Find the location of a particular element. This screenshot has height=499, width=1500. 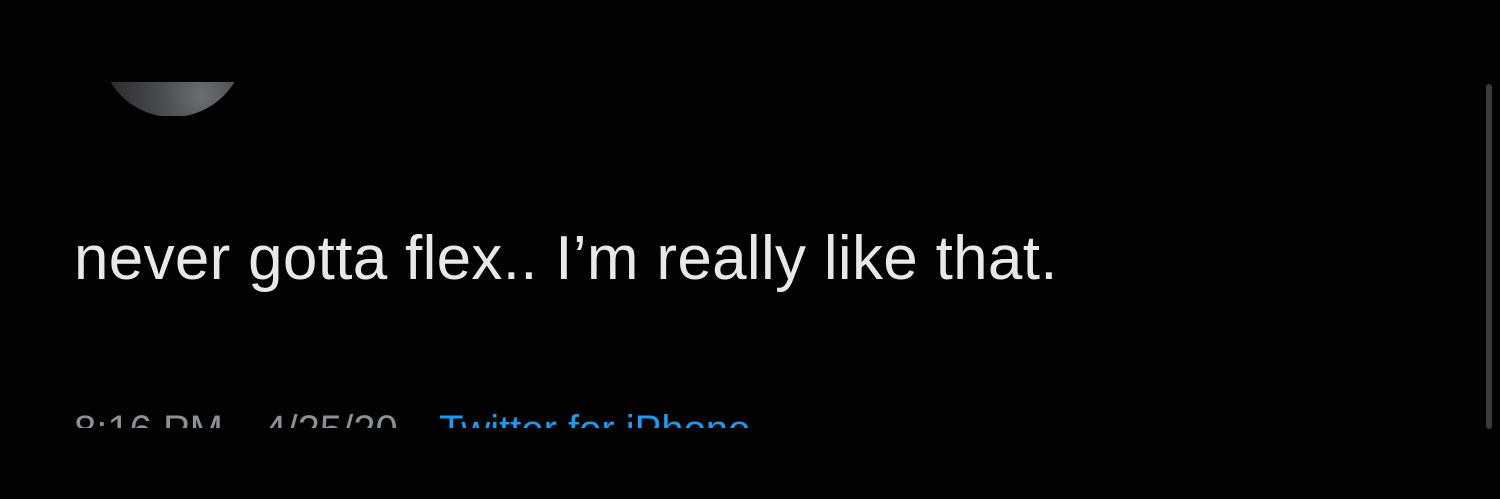

tweet-metadata: 8:16 PM·4/25/20·Twitter for iPhone is located at coordinates (574, 416).